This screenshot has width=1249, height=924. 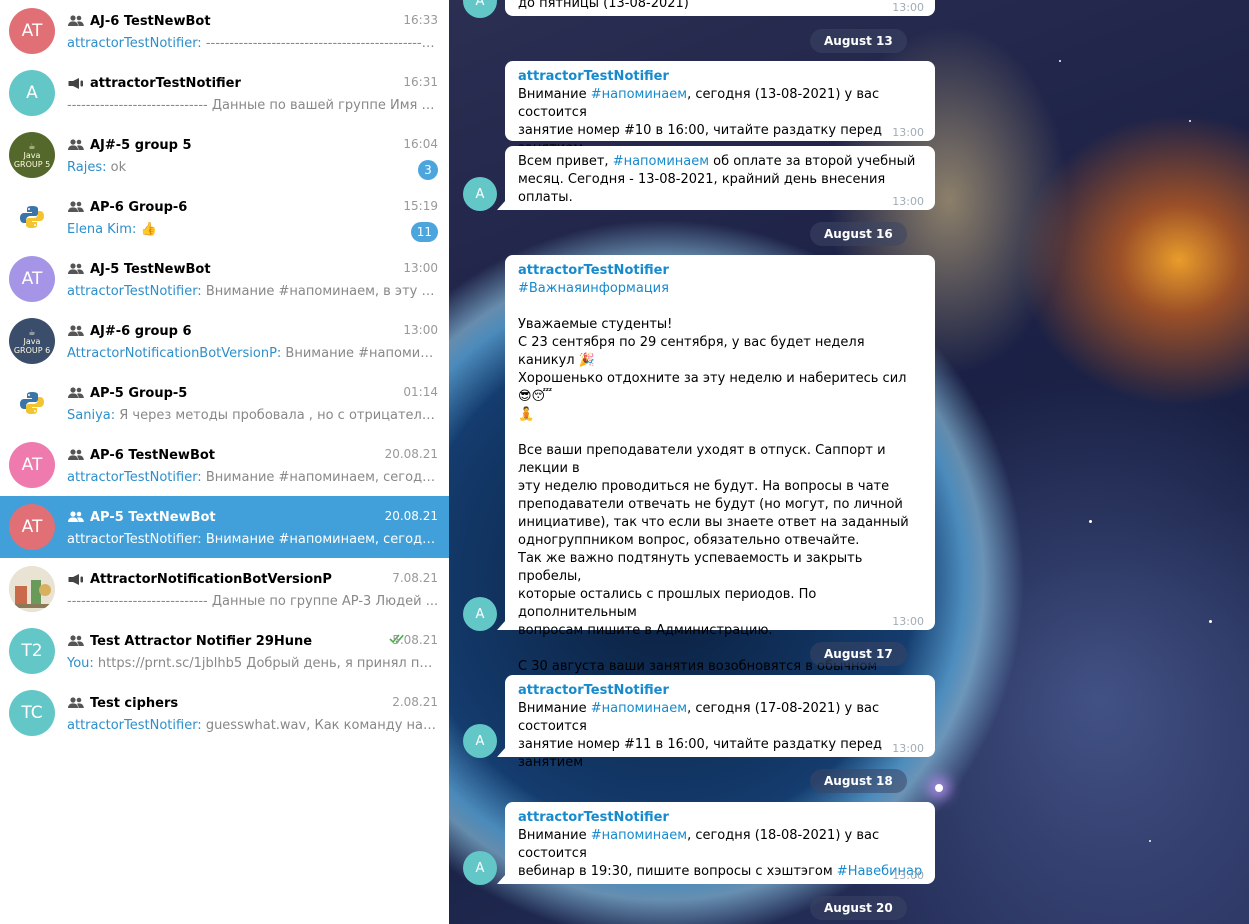 I want to click on chat-title: Test ciphers, so click(x=134, y=703).